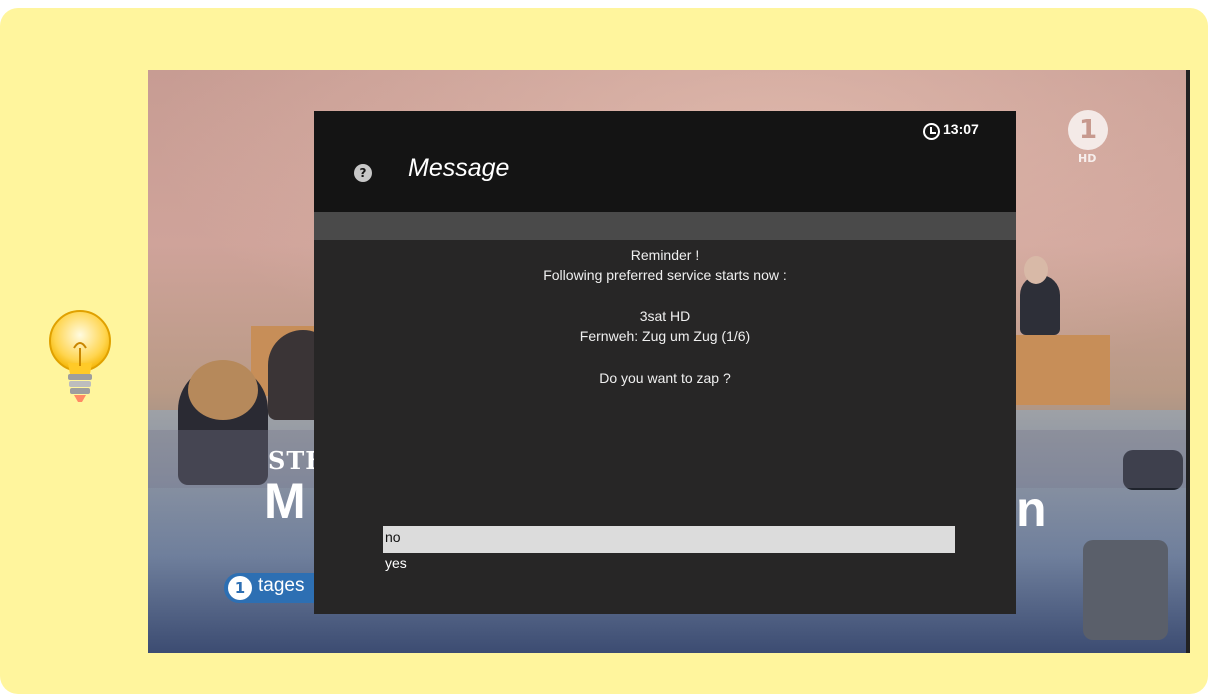 The width and height of the screenshot is (1208, 695). What do you see at coordinates (1031, 509) in the screenshot?
I see `ticker-headline-tail: n` at bounding box center [1031, 509].